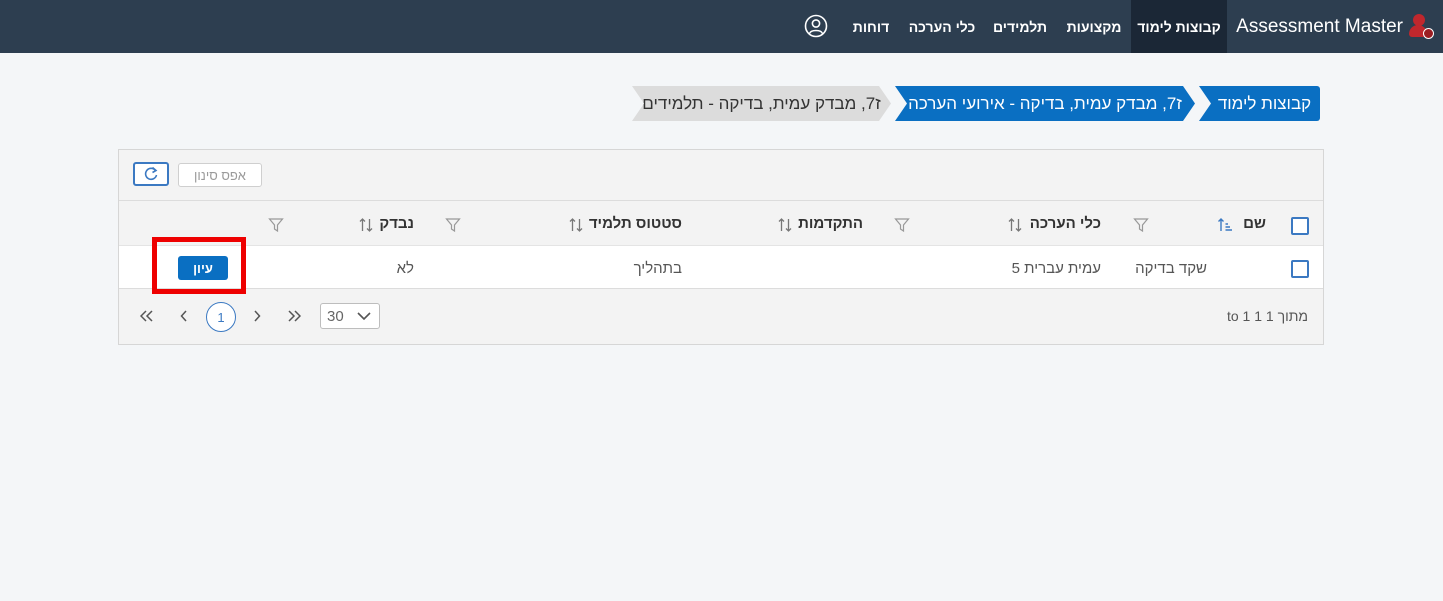 Image resolution: width=1443 pixels, height=601 pixels. Describe the element at coordinates (721, 316) in the screenshot. I see `pager: 1 30 מתוך 1 1 to 1` at that location.